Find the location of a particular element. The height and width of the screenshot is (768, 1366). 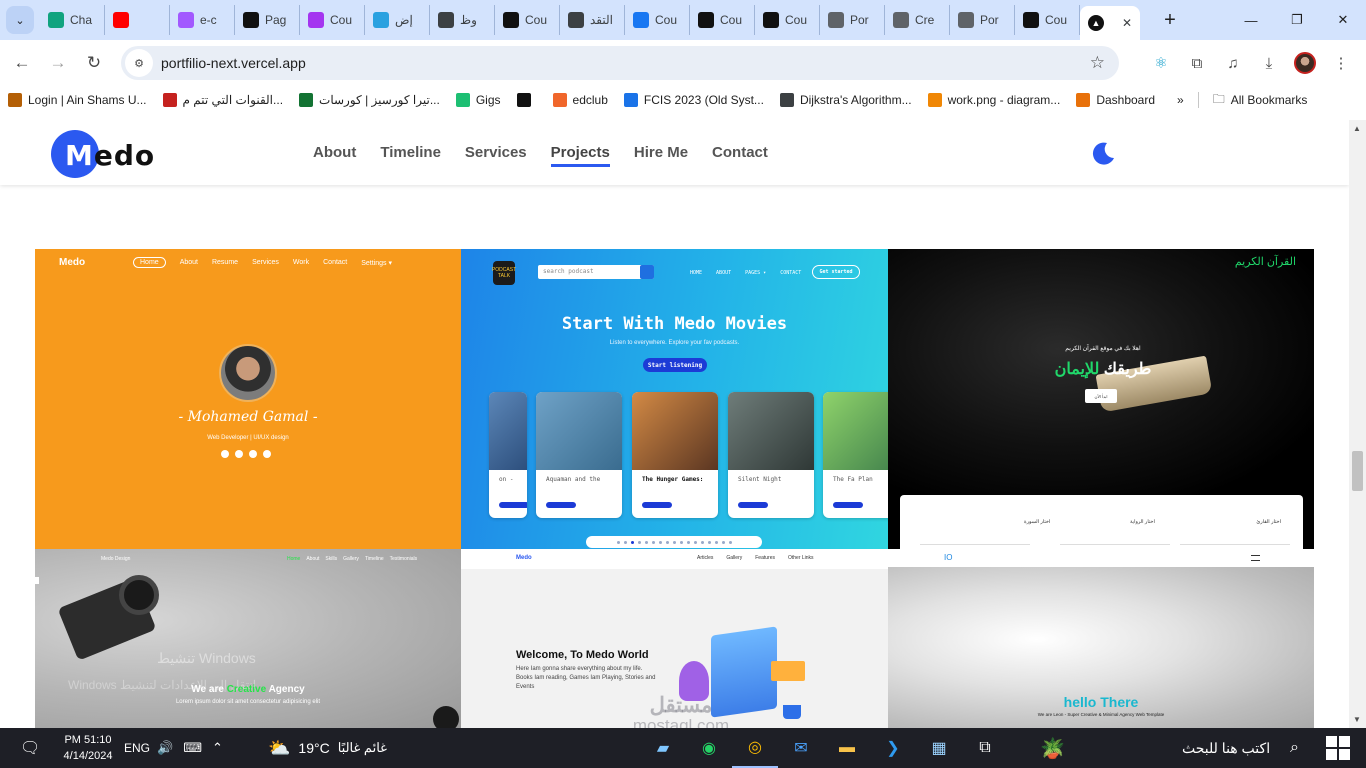

clock: PM 51:10 4/14/2024 is located at coordinates (88, 748).